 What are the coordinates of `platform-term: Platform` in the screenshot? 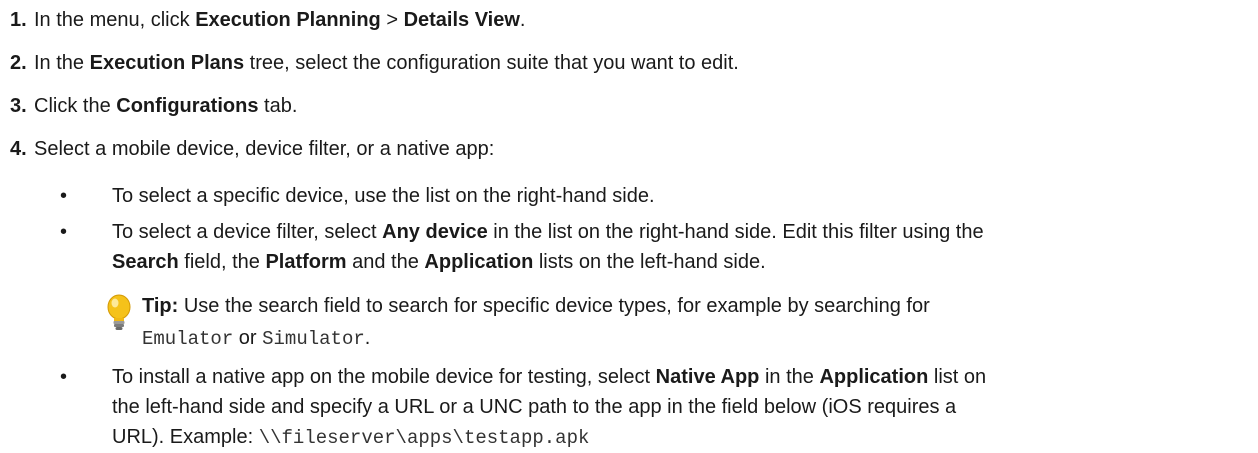 It's located at (306, 262).